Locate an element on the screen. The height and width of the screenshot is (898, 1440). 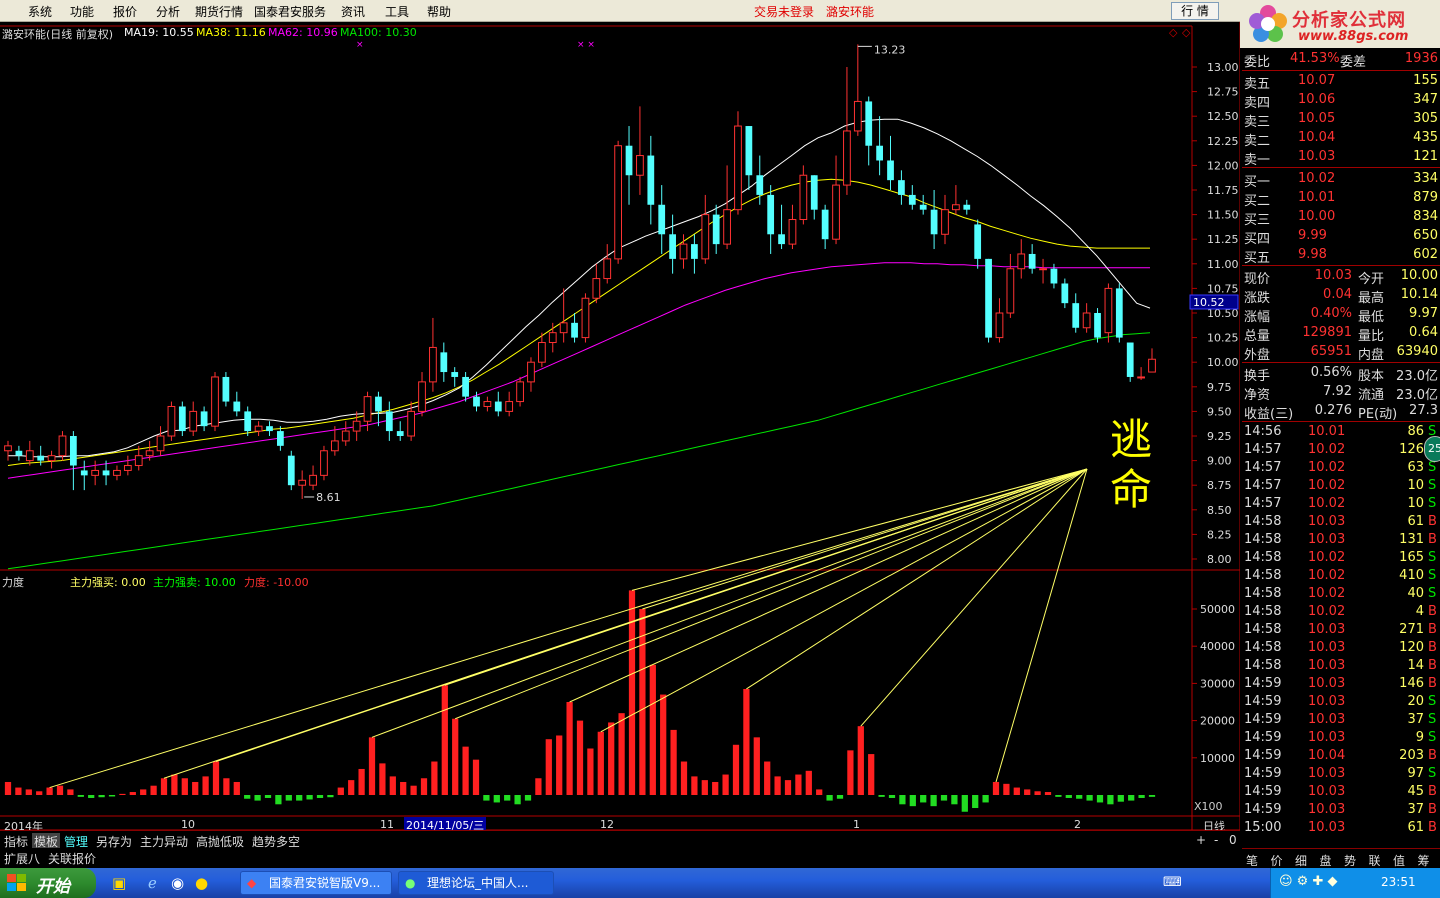
signal-mark-icon: × is located at coordinates (360, 45).